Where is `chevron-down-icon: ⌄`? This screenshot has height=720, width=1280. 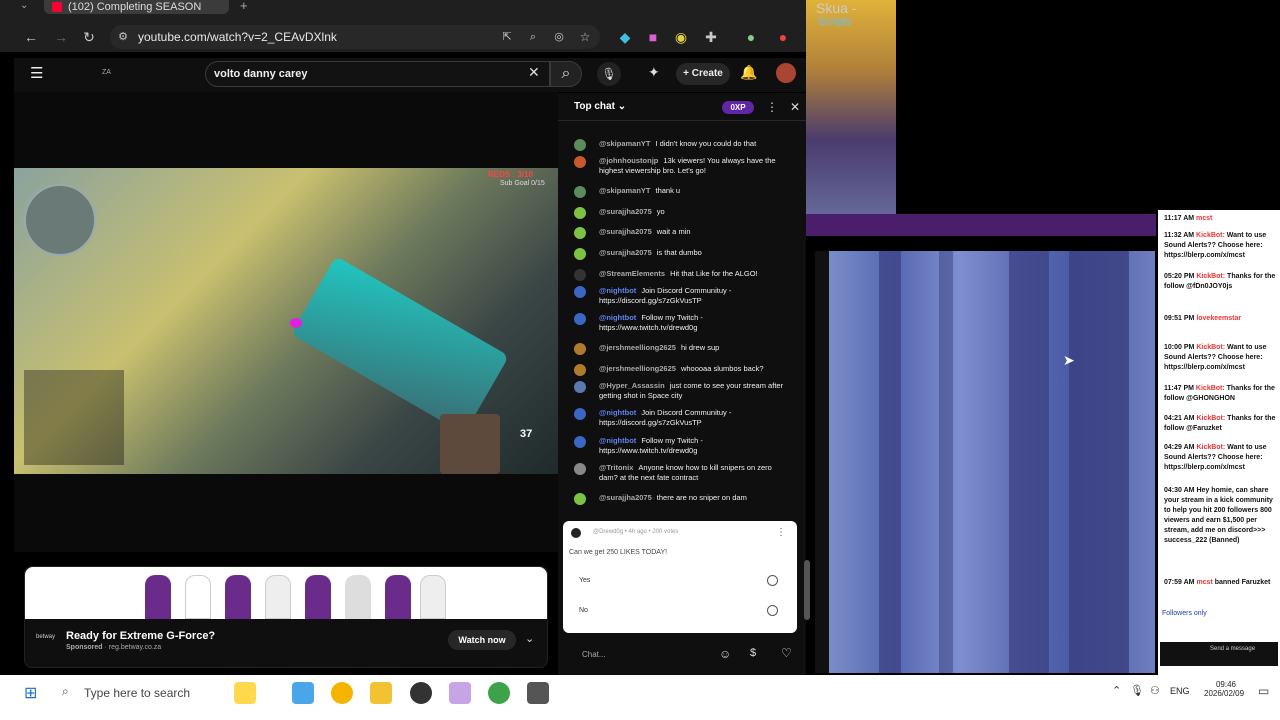 chevron-down-icon: ⌄ is located at coordinates (529, 638).